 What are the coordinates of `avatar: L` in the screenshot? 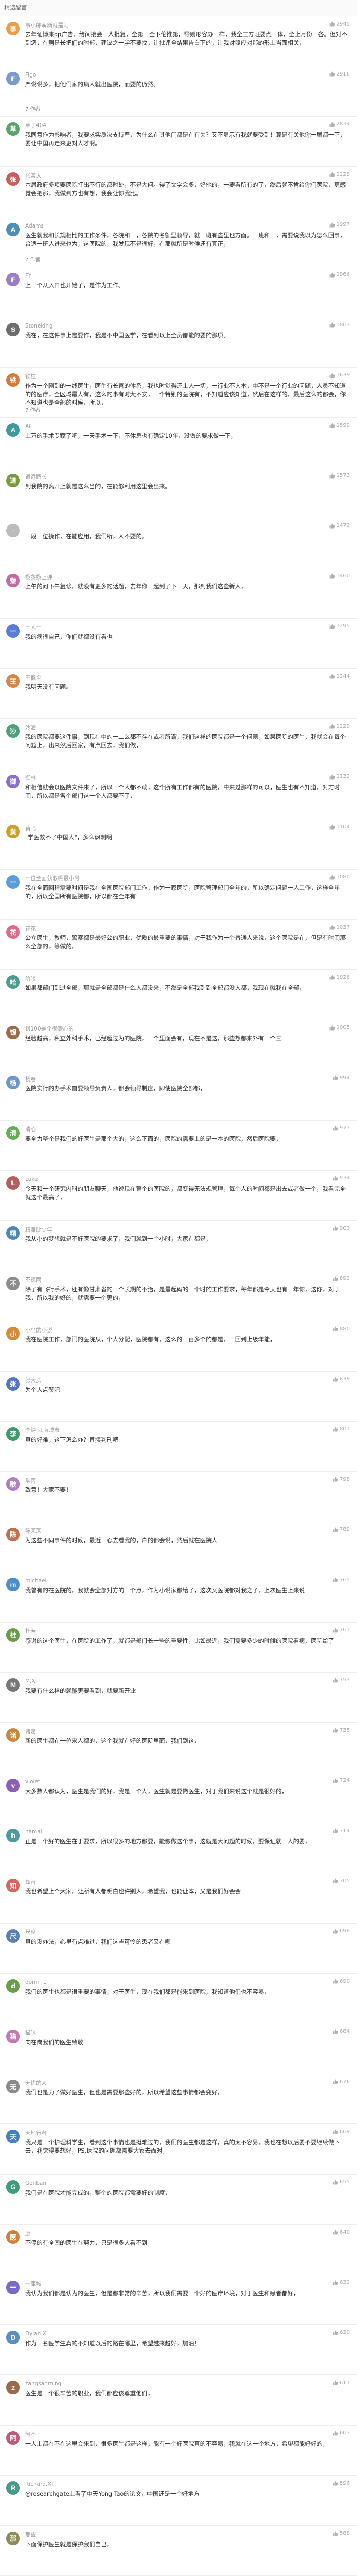 It's located at (13, 1183).